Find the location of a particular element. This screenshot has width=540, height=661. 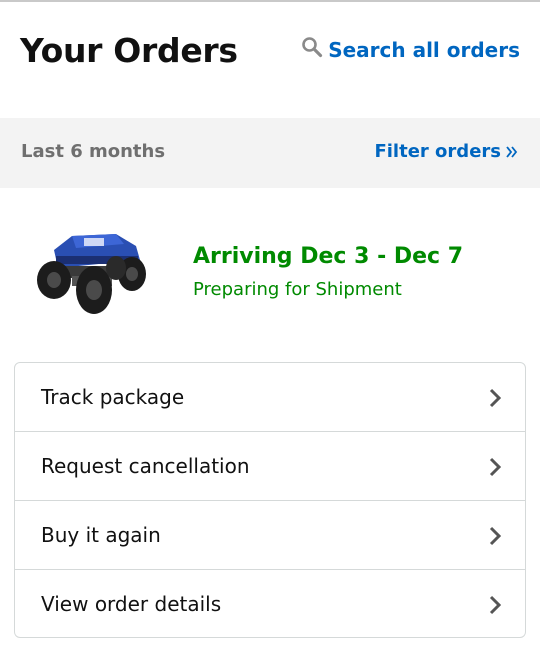

page-title: Your Orders is located at coordinates (129, 50).